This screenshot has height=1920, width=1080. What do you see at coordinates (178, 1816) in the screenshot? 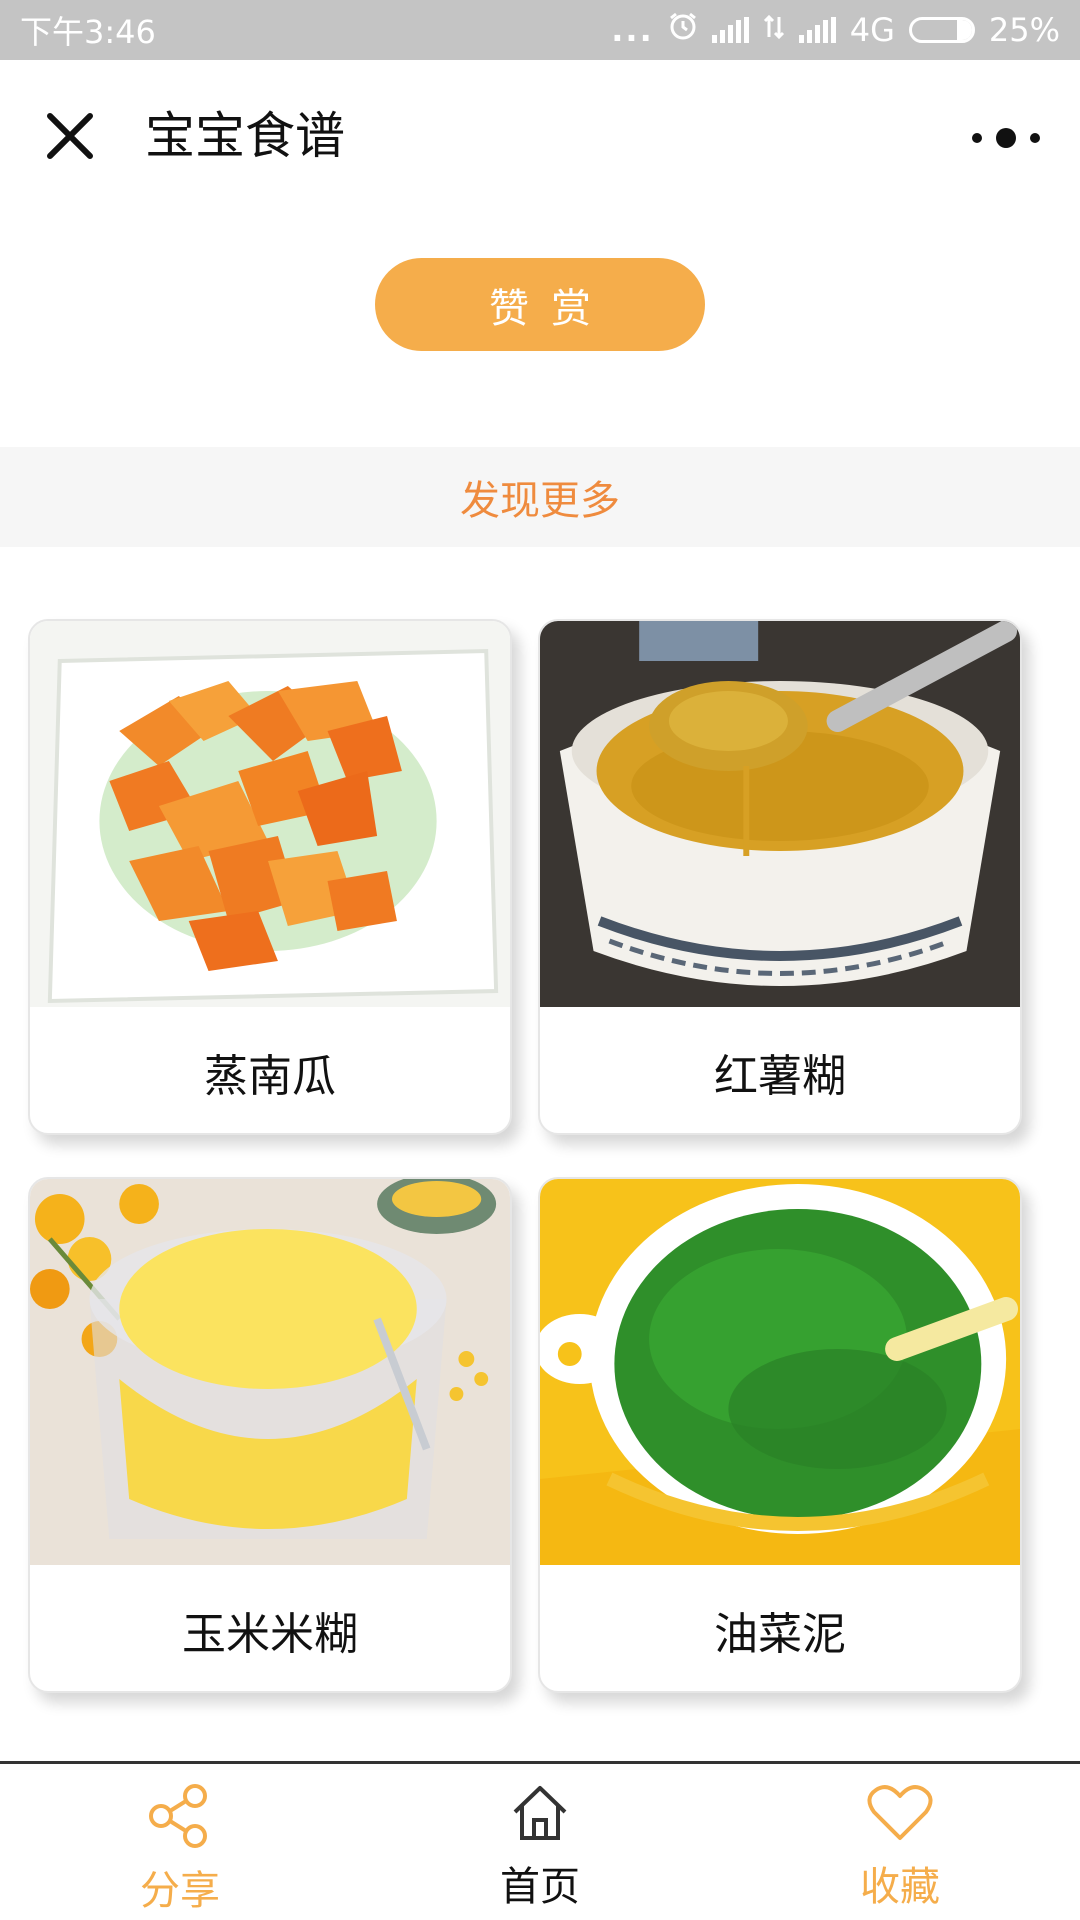
I see `share-icon` at bounding box center [178, 1816].